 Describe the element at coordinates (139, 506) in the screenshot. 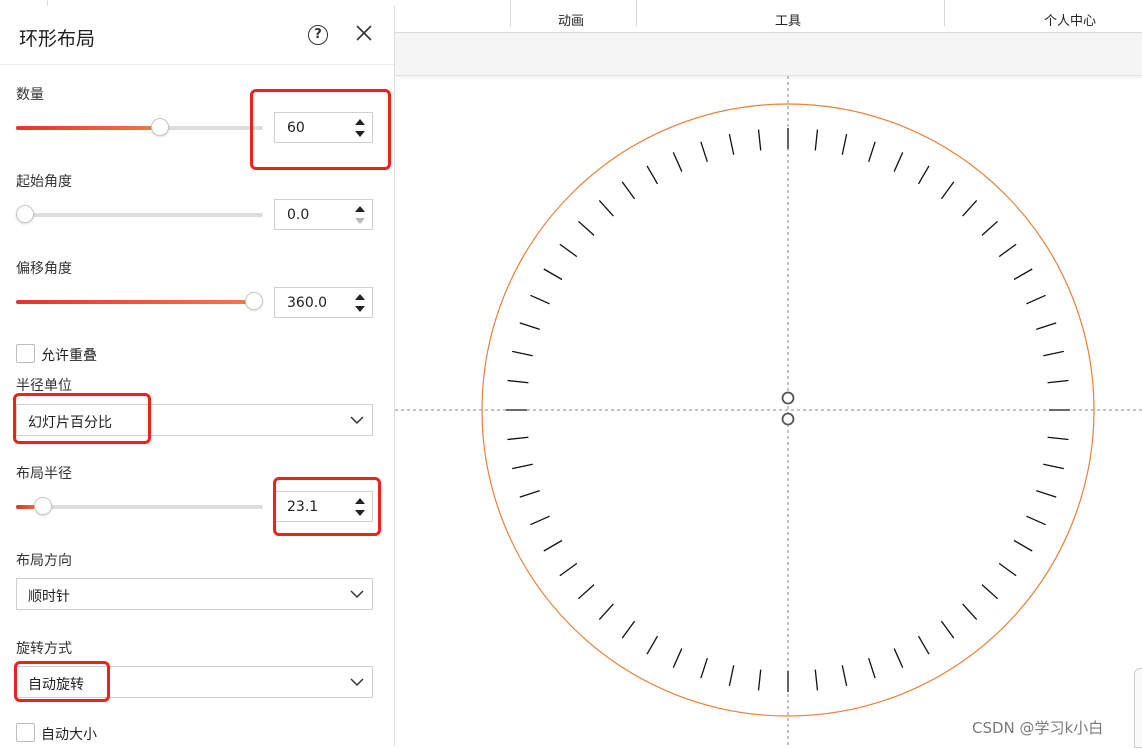

I see `layout-radius-slider` at that location.